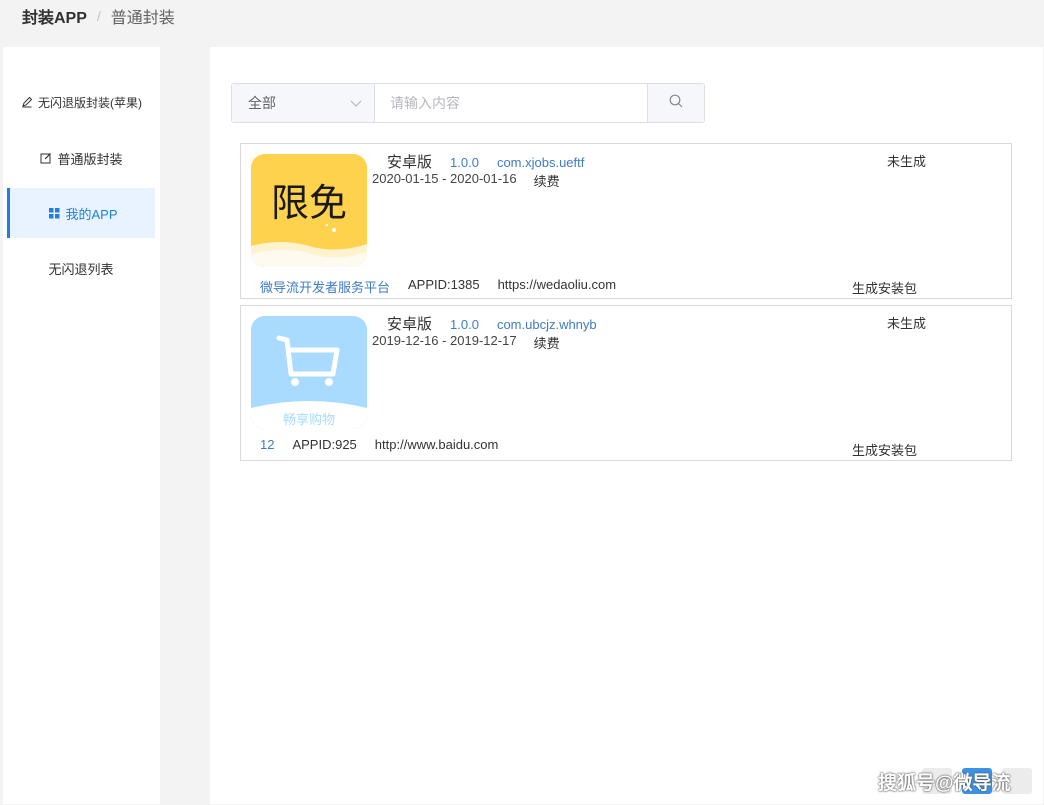  What do you see at coordinates (944, 783) in the screenshot?
I see `watermark: 搜狐号@微导流` at bounding box center [944, 783].